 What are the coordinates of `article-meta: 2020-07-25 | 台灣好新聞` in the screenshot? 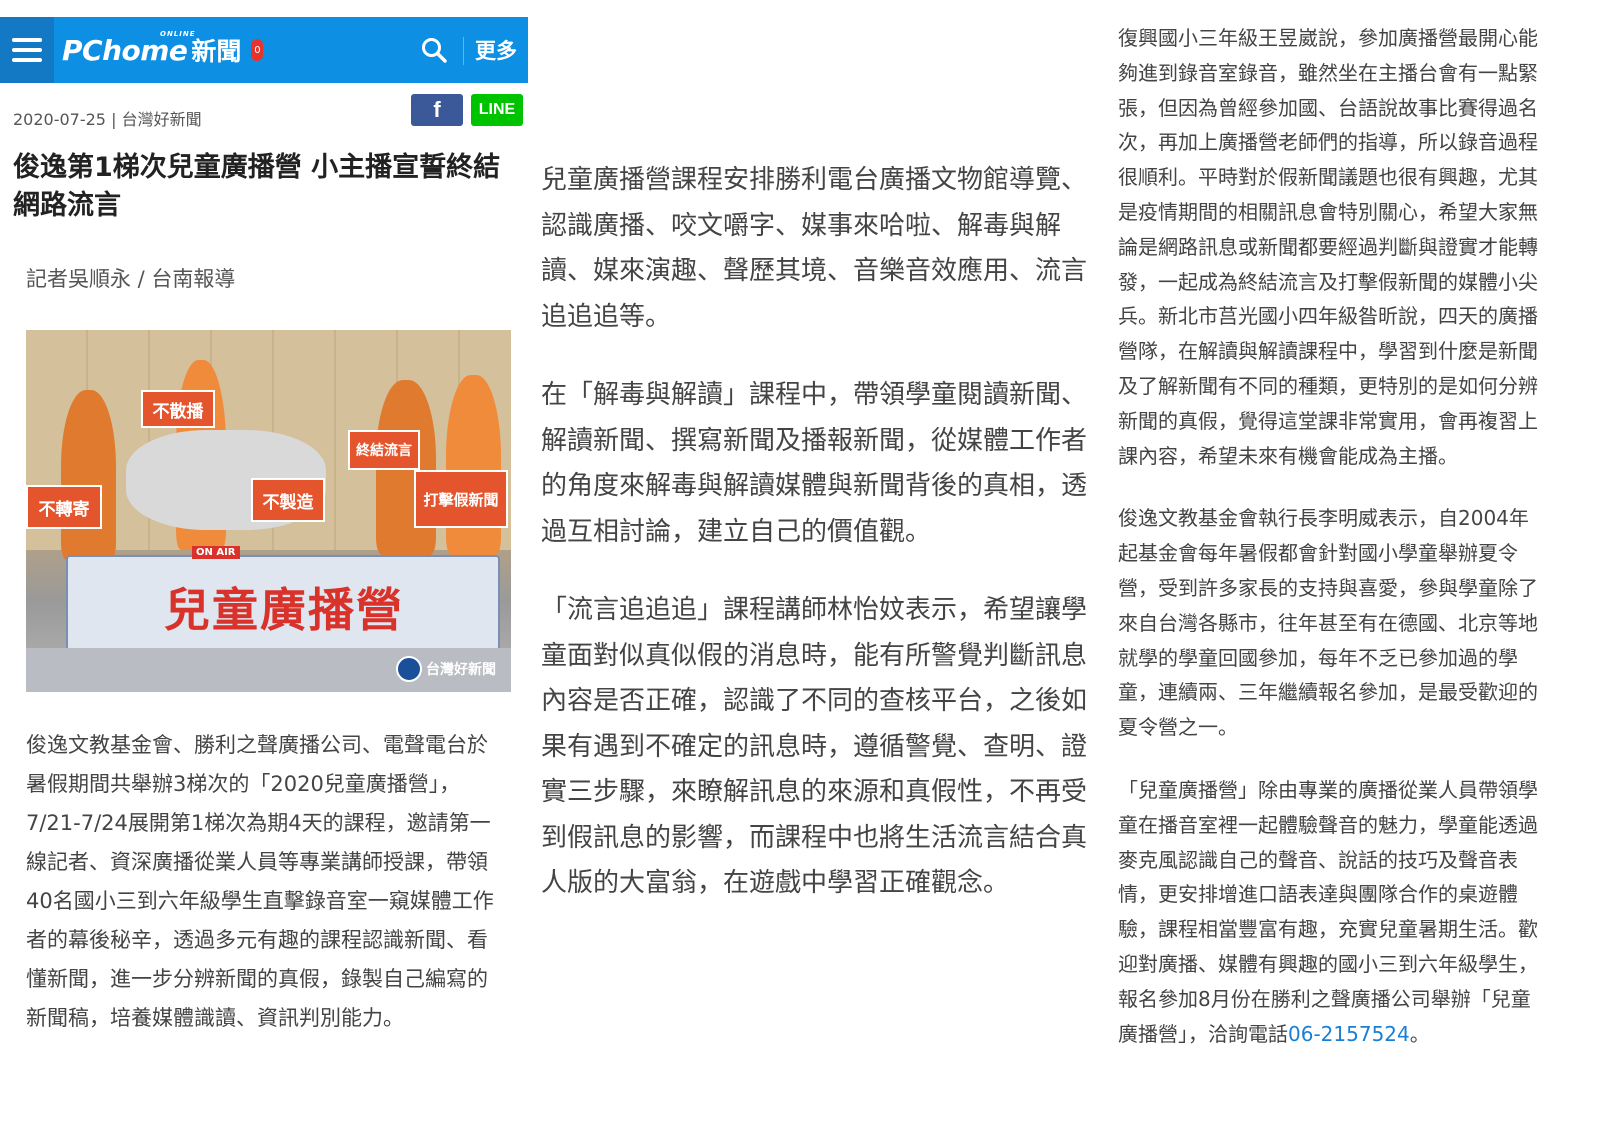 It's located at (107, 118).